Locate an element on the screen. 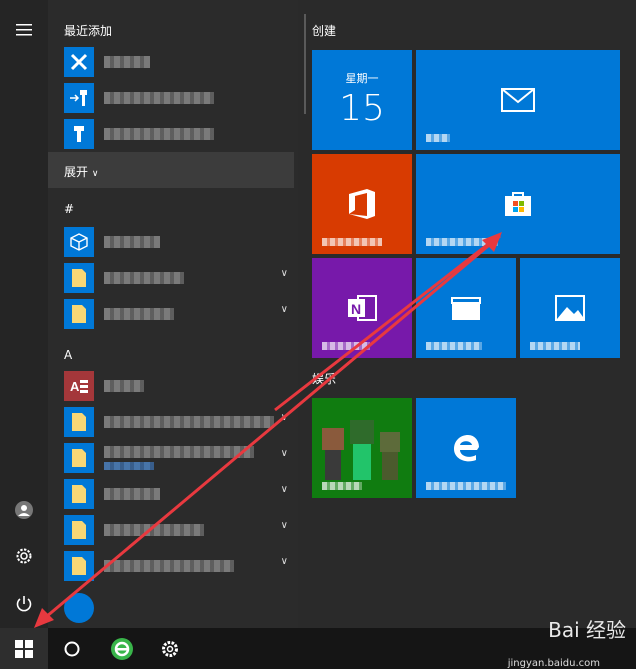 This screenshot has width=636, height=669. calendar-tile: 星期一 15 is located at coordinates (362, 100).